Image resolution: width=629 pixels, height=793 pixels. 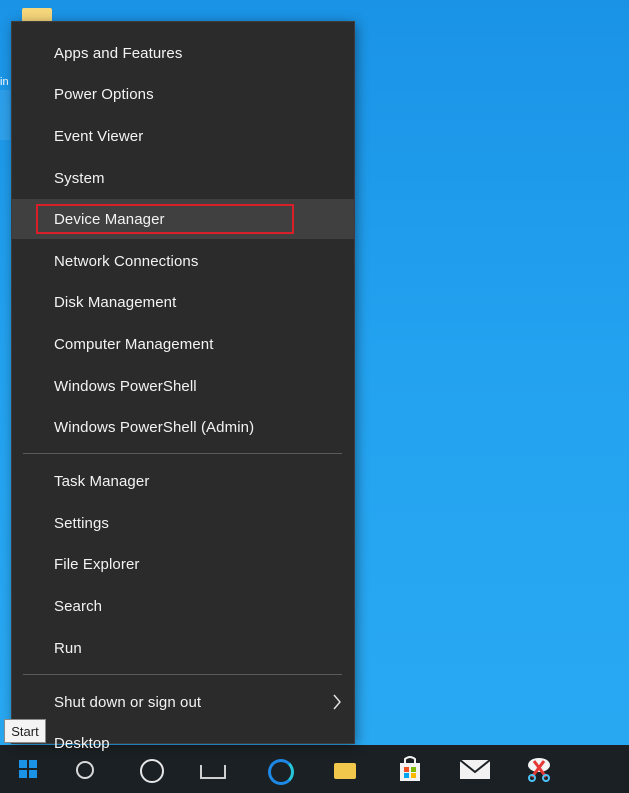 I want to click on menu-item-network-connections: Network Connections, so click(x=183, y=261).